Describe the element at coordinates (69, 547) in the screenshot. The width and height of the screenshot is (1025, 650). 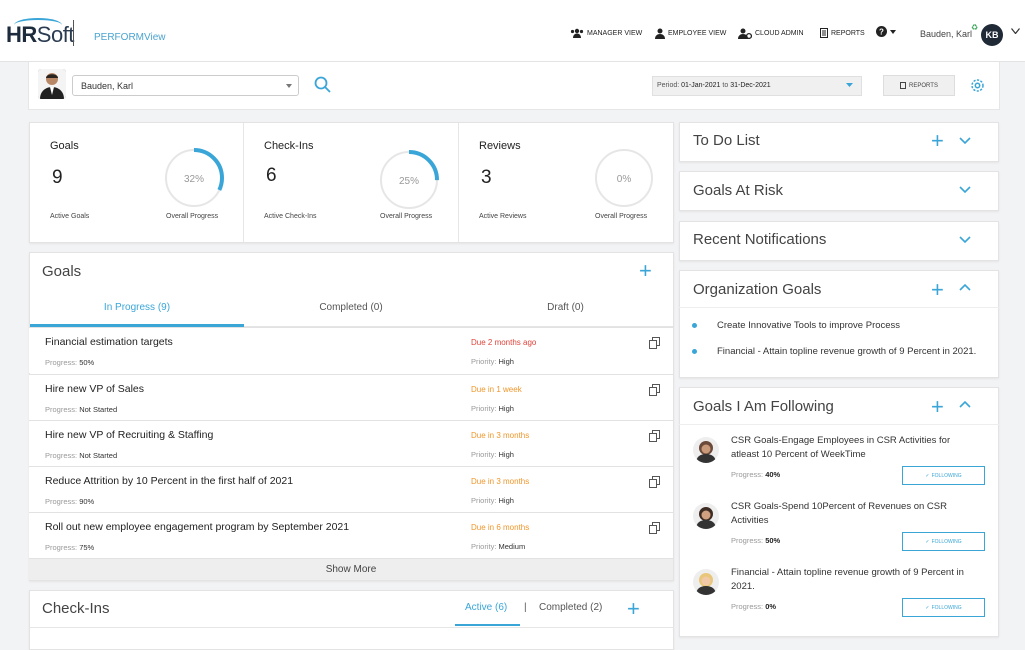
I see `goal-progress: Progress: 75%` at that location.